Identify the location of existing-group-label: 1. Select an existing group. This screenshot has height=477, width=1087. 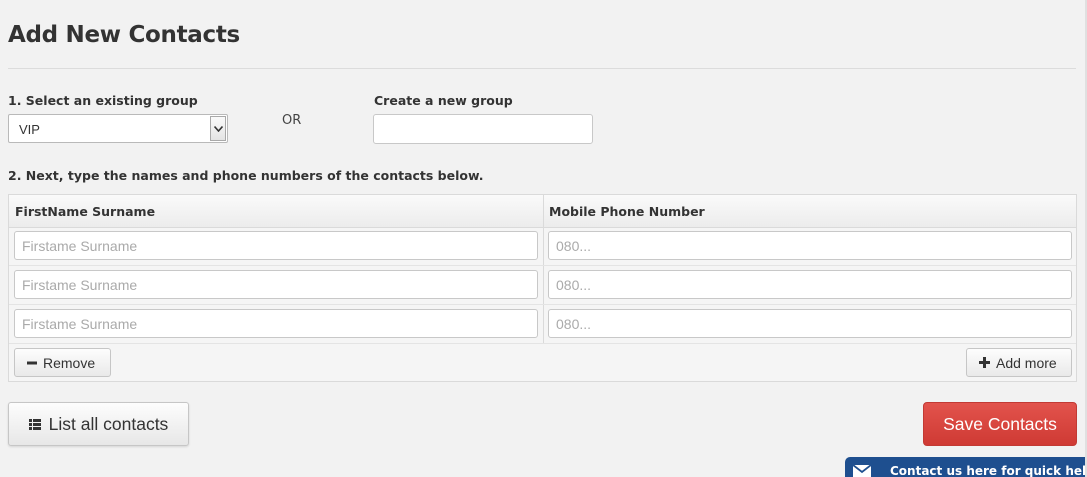
(103, 100).